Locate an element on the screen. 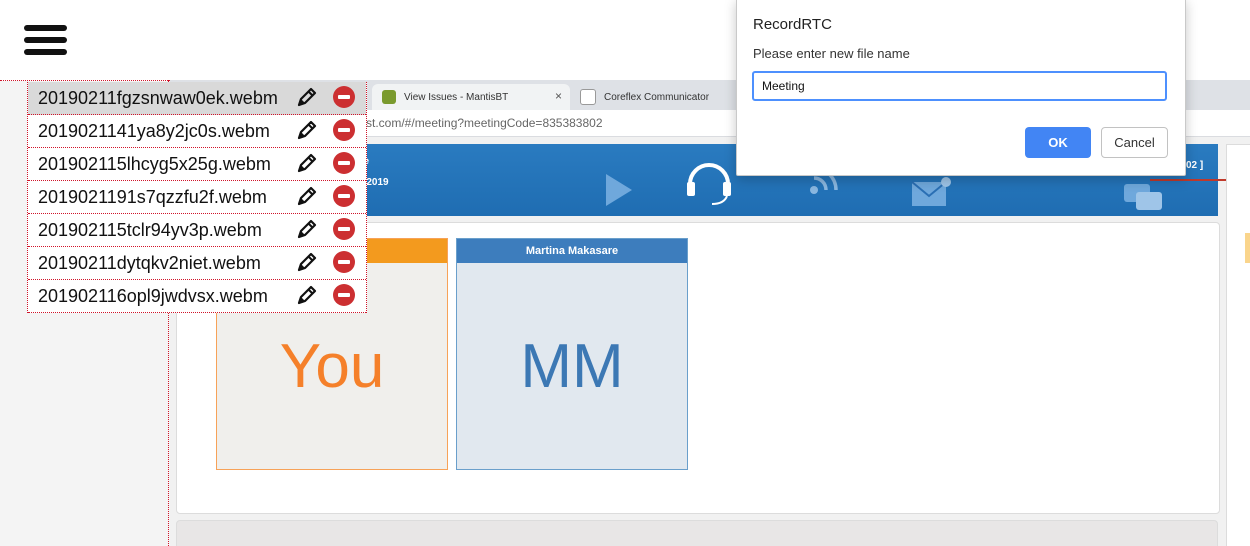  hamburger-menu-icon is located at coordinates (45, 40).